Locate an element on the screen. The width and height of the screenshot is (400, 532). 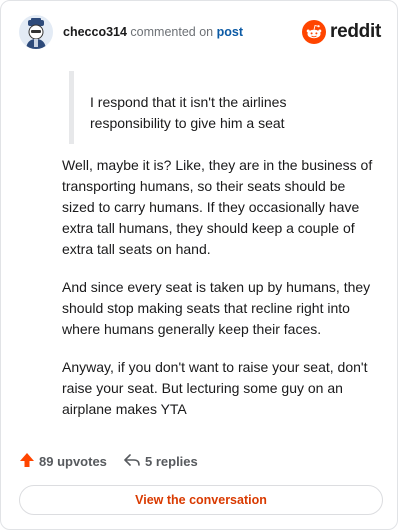
avatar is located at coordinates (36, 32).